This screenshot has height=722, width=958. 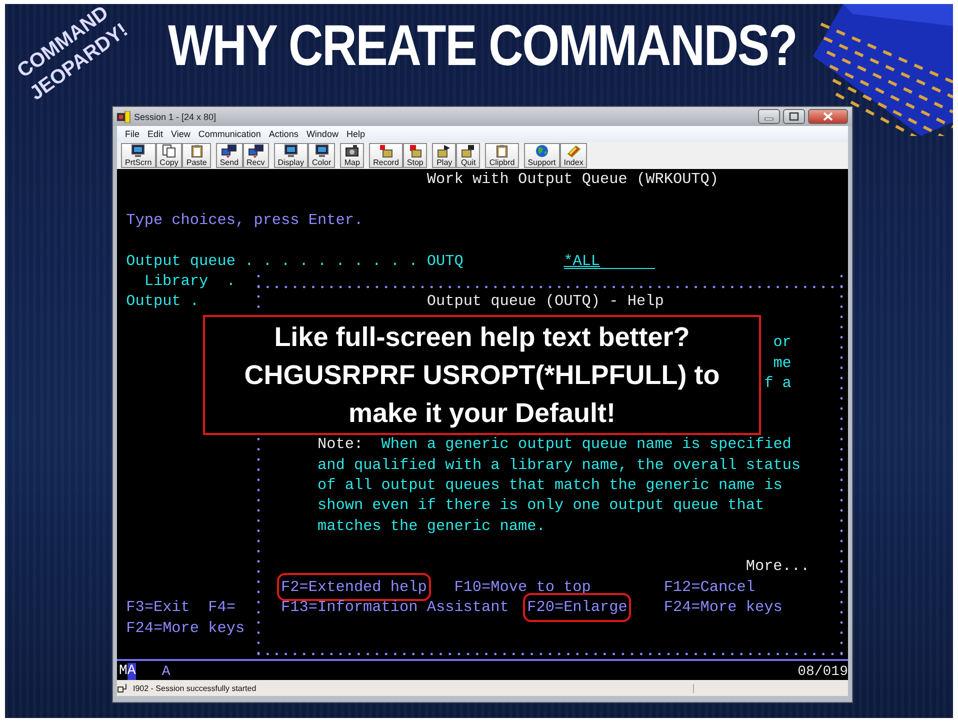 What do you see at coordinates (415, 151) in the screenshot?
I see `stop-icon` at bounding box center [415, 151].